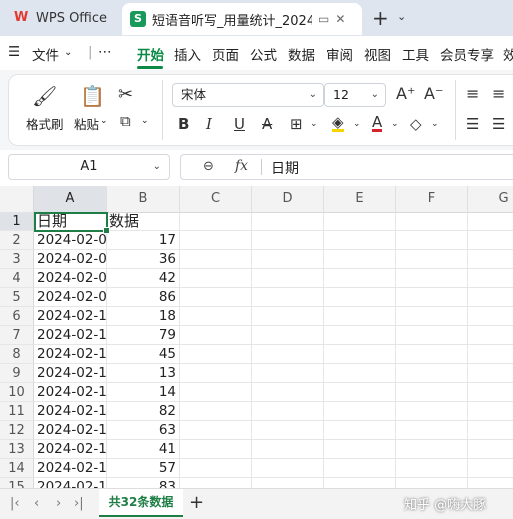 The height and width of the screenshot is (519, 513). Describe the element at coordinates (17, 221) in the screenshot. I see `row-header: 1` at that location.